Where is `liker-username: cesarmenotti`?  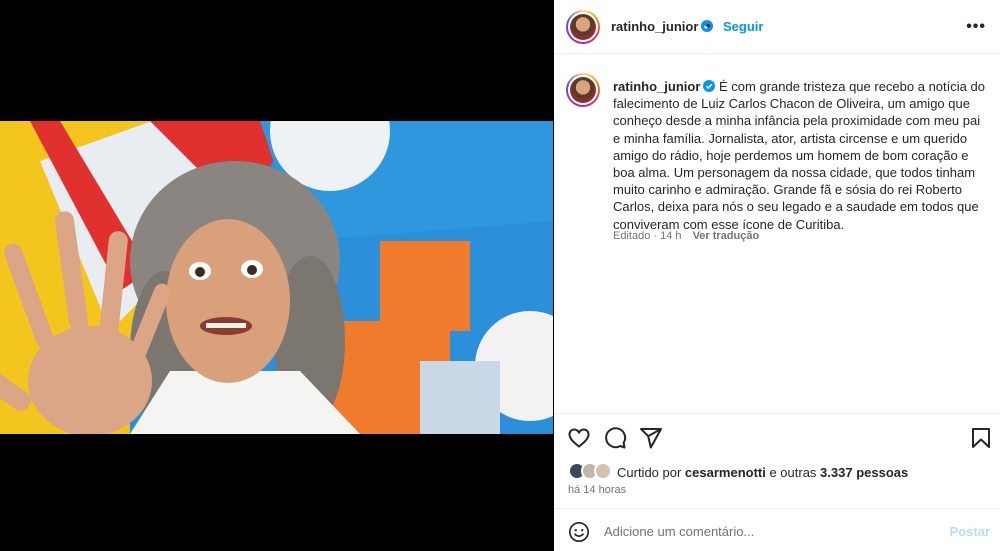
liker-username: cesarmenotti is located at coordinates (725, 472).